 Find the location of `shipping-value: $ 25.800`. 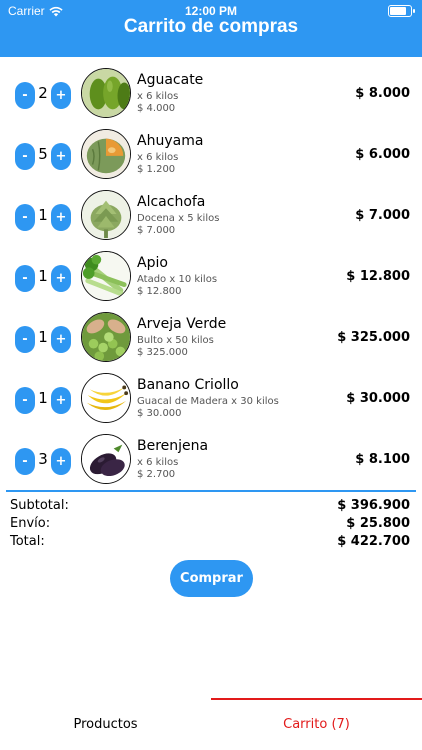

shipping-value: $ 25.800 is located at coordinates (378, 523).